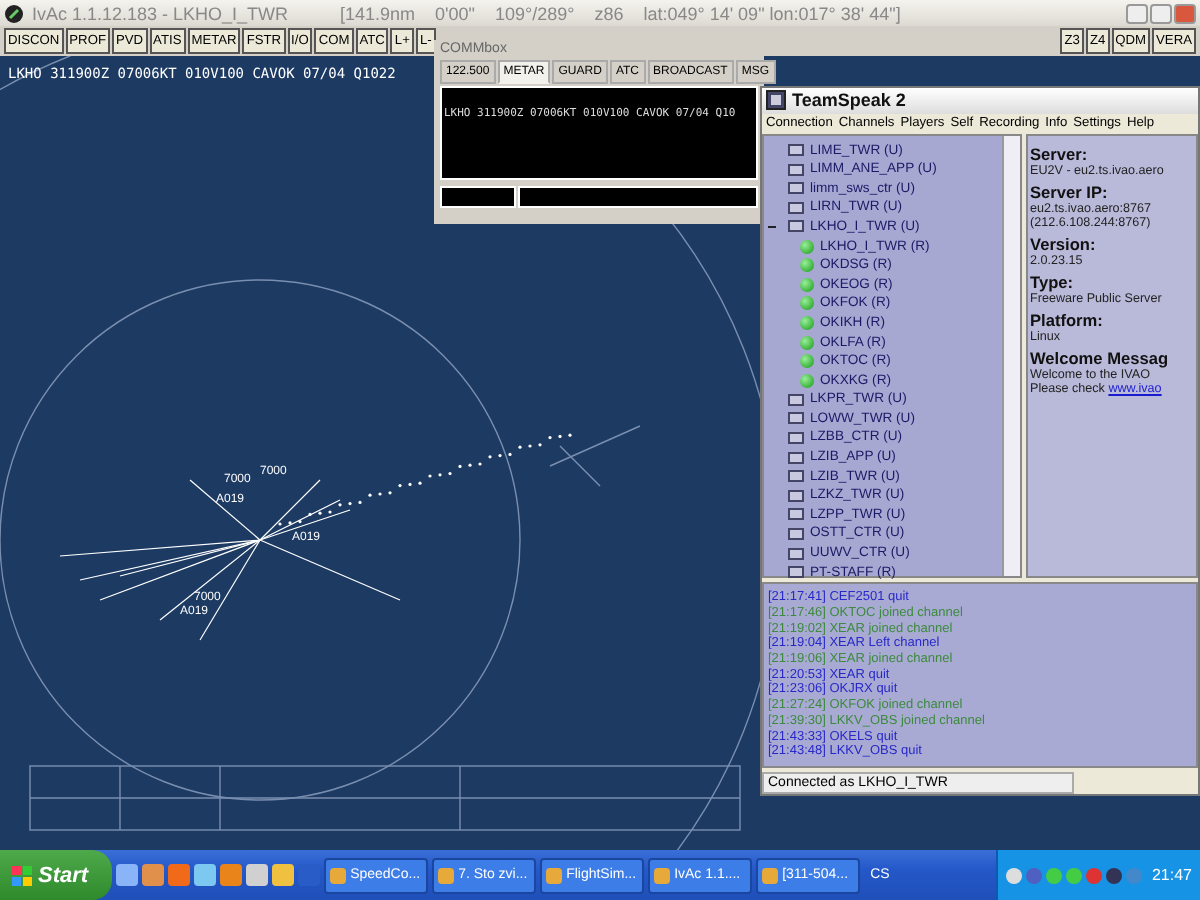 The image size is (1200, 900). What do you see at coordinates (1171, 875) in the screenshot?
I see `clock: 21:47` at bounding box center [1171, 875].